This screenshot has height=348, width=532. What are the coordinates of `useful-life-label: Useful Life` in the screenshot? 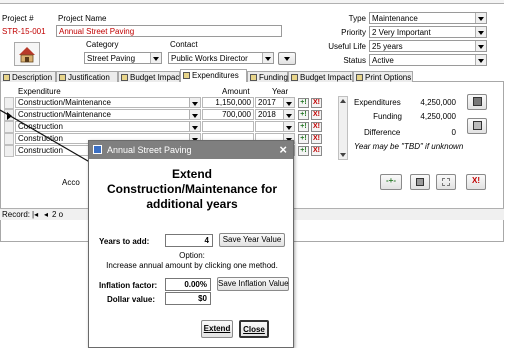 It's located at (347, 46).